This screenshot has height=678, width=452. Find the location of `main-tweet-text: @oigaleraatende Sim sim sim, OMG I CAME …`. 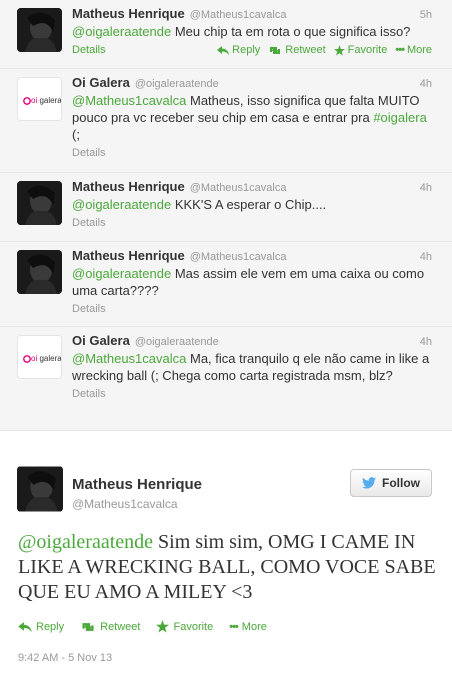

main-tweet-text: @oigaleraatende Sim sim sim, OMG I CAME … is located at coordinates (227, 567).